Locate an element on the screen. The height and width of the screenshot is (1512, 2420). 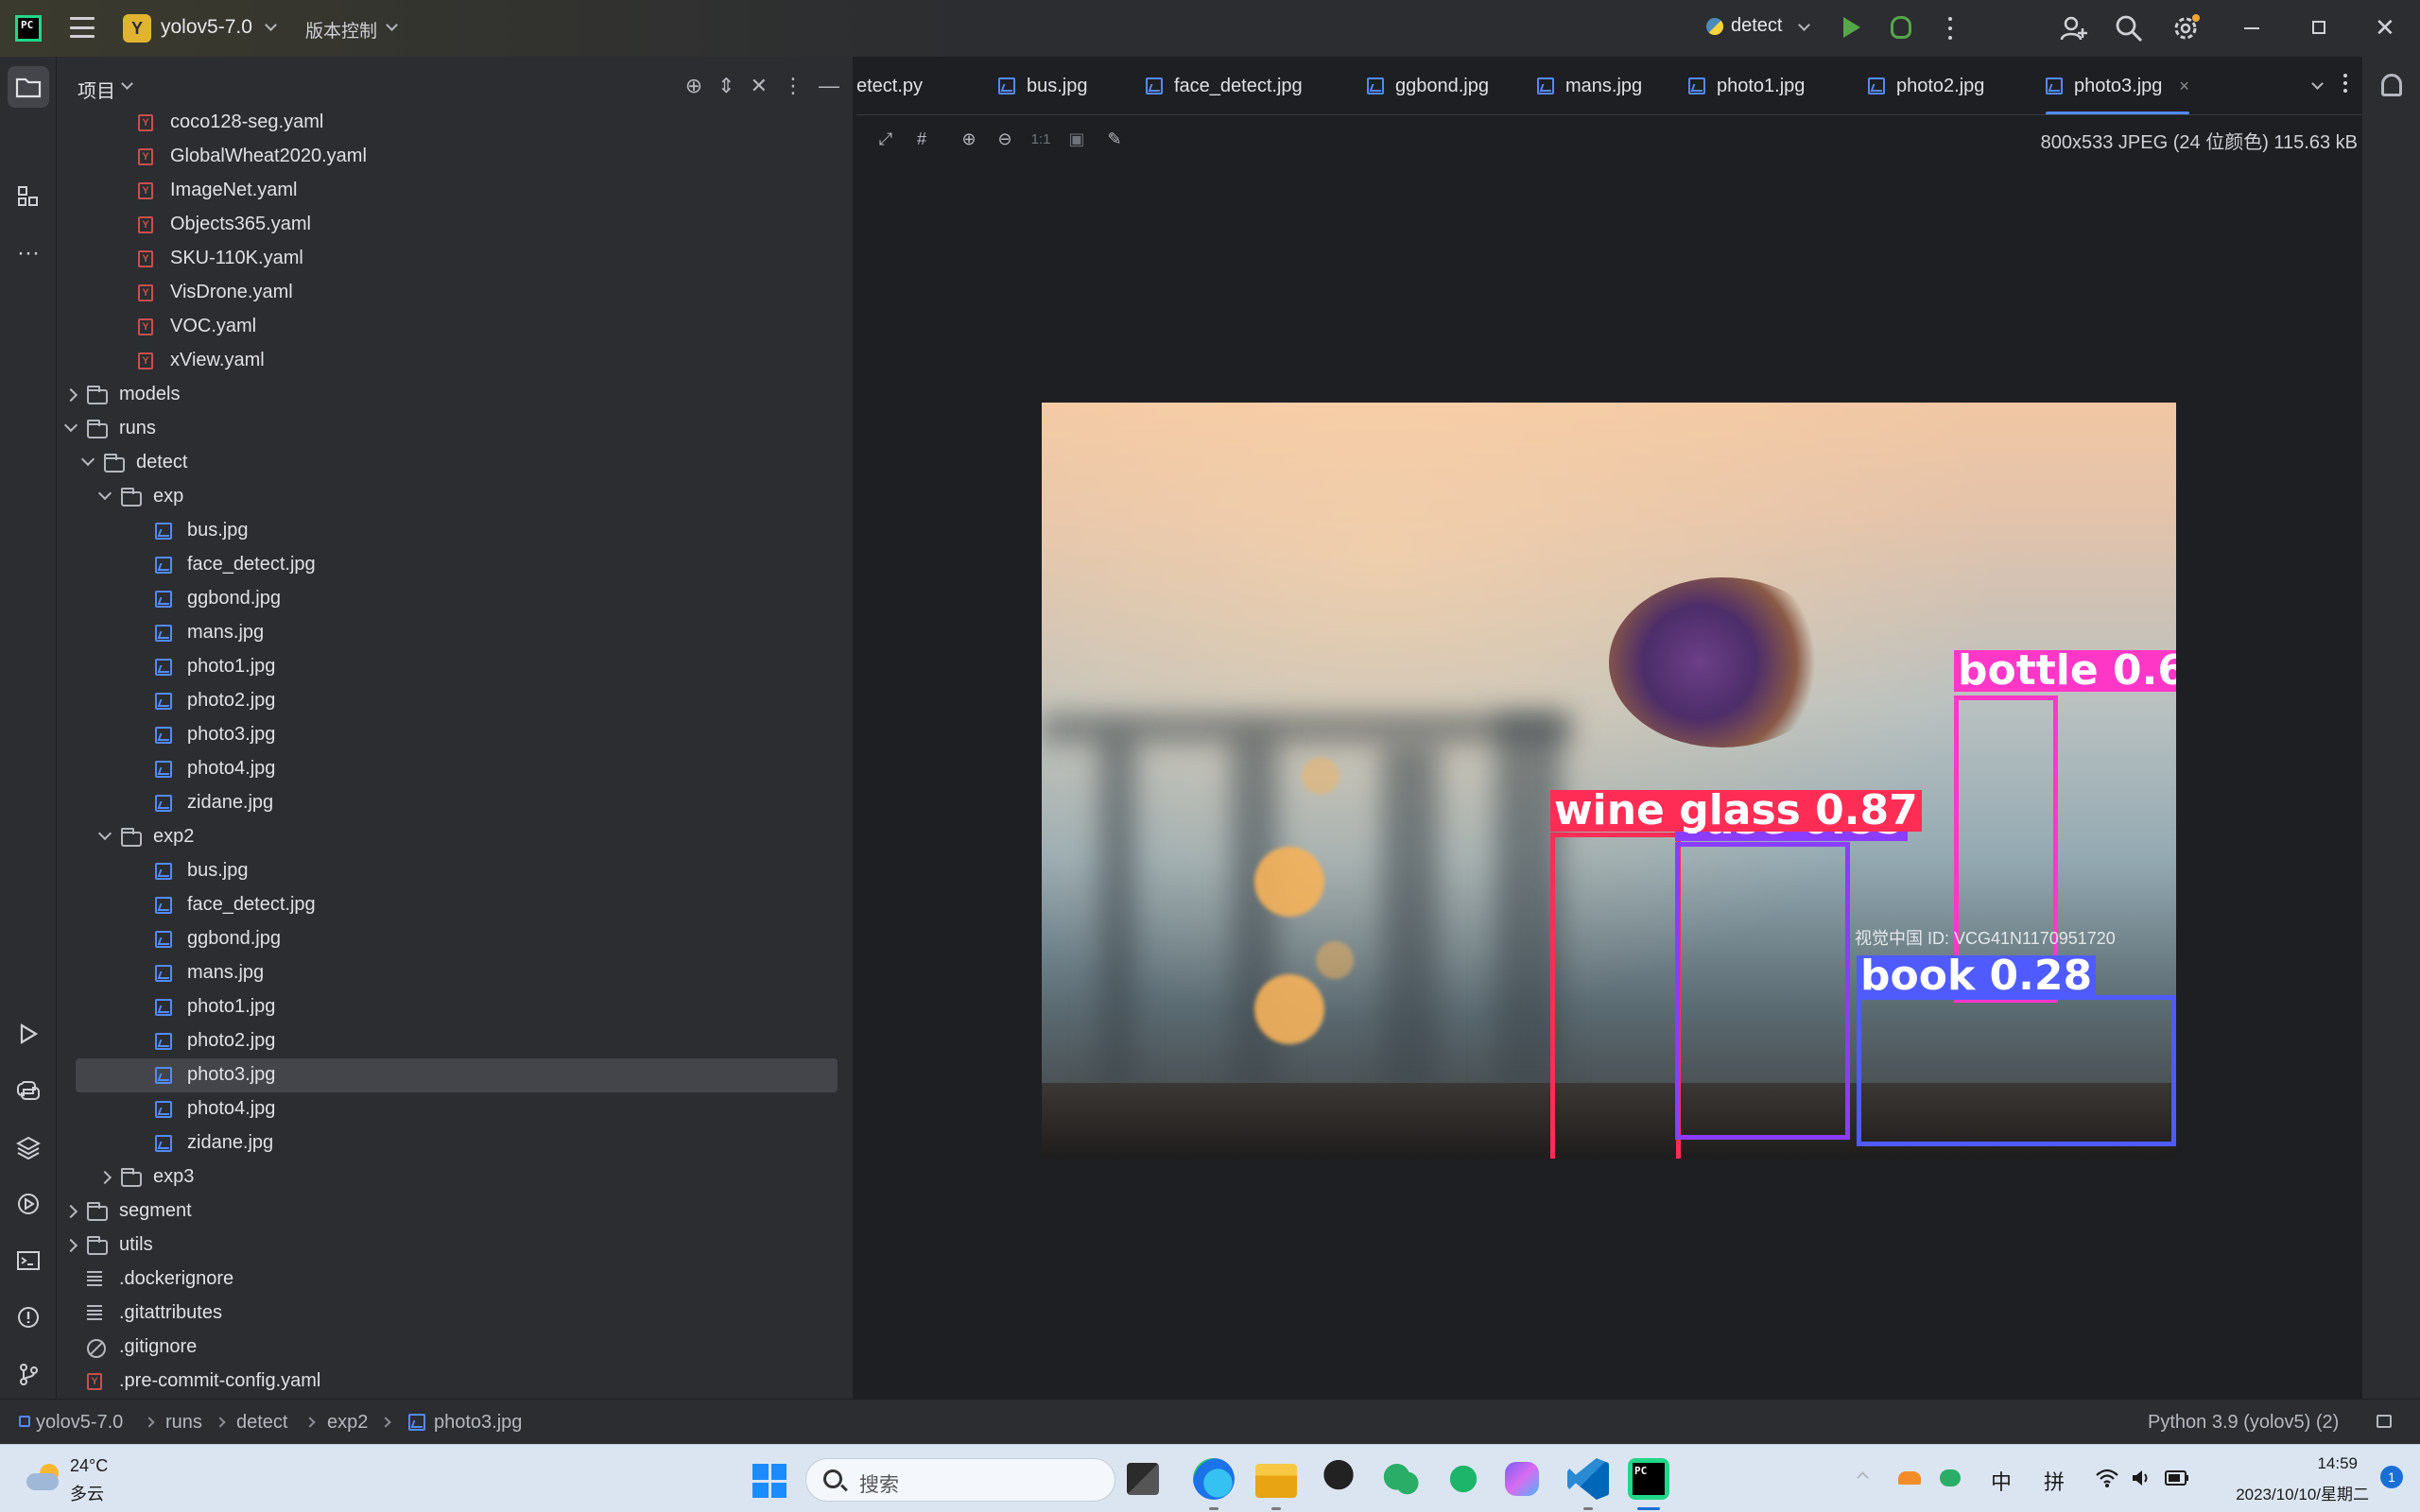
task-view-icon is located at coordinates (1143, 1479).